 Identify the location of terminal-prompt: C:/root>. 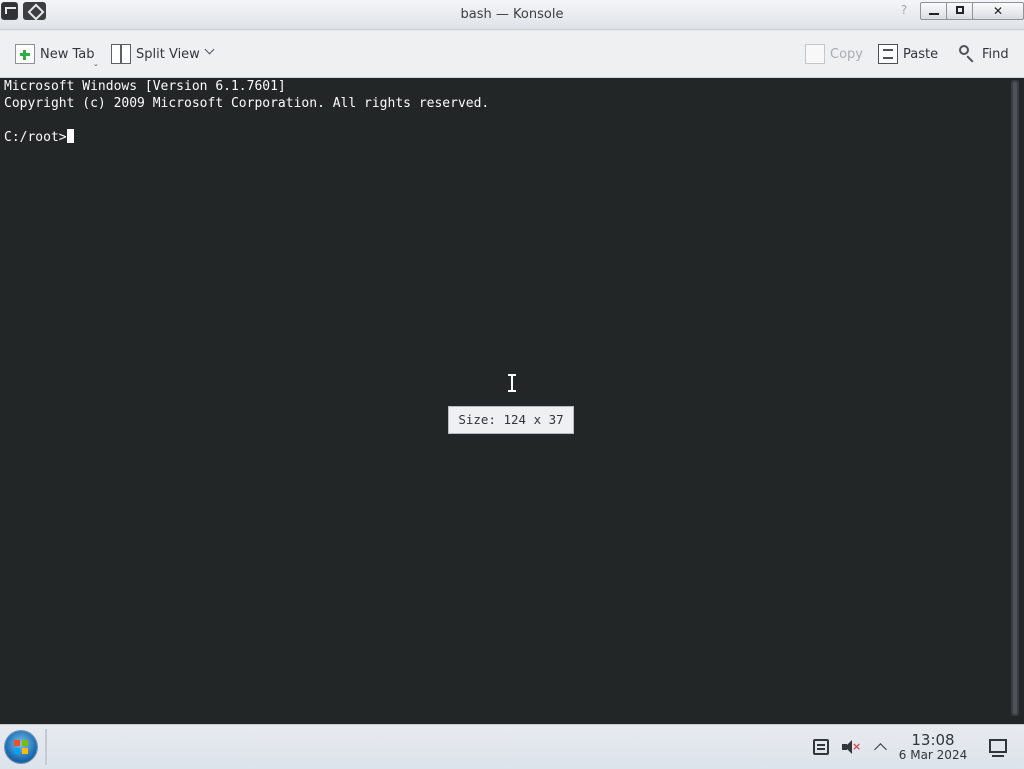
(35, 137).